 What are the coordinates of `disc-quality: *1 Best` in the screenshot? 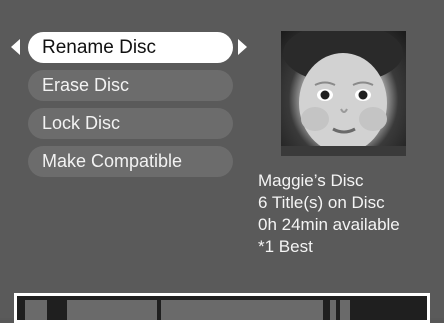 It's located at (285, 246).